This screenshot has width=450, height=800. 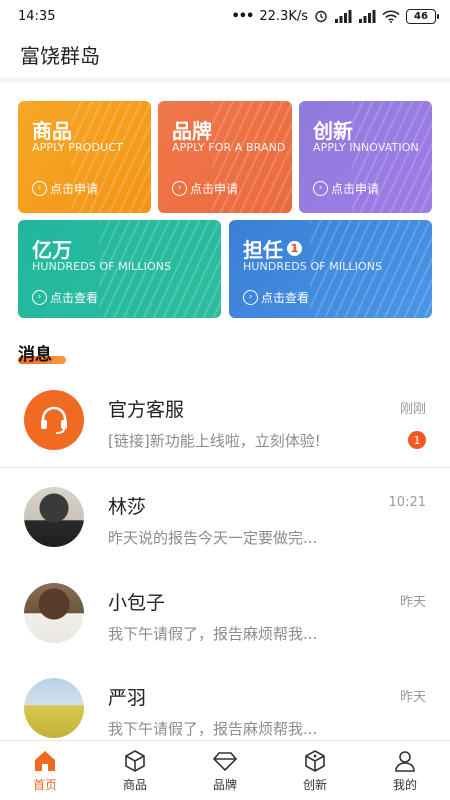 What do you see at coordinates (263, 250) in the screenshot?
I see `card-title-text: 担任` at bounding box center [263, 250].